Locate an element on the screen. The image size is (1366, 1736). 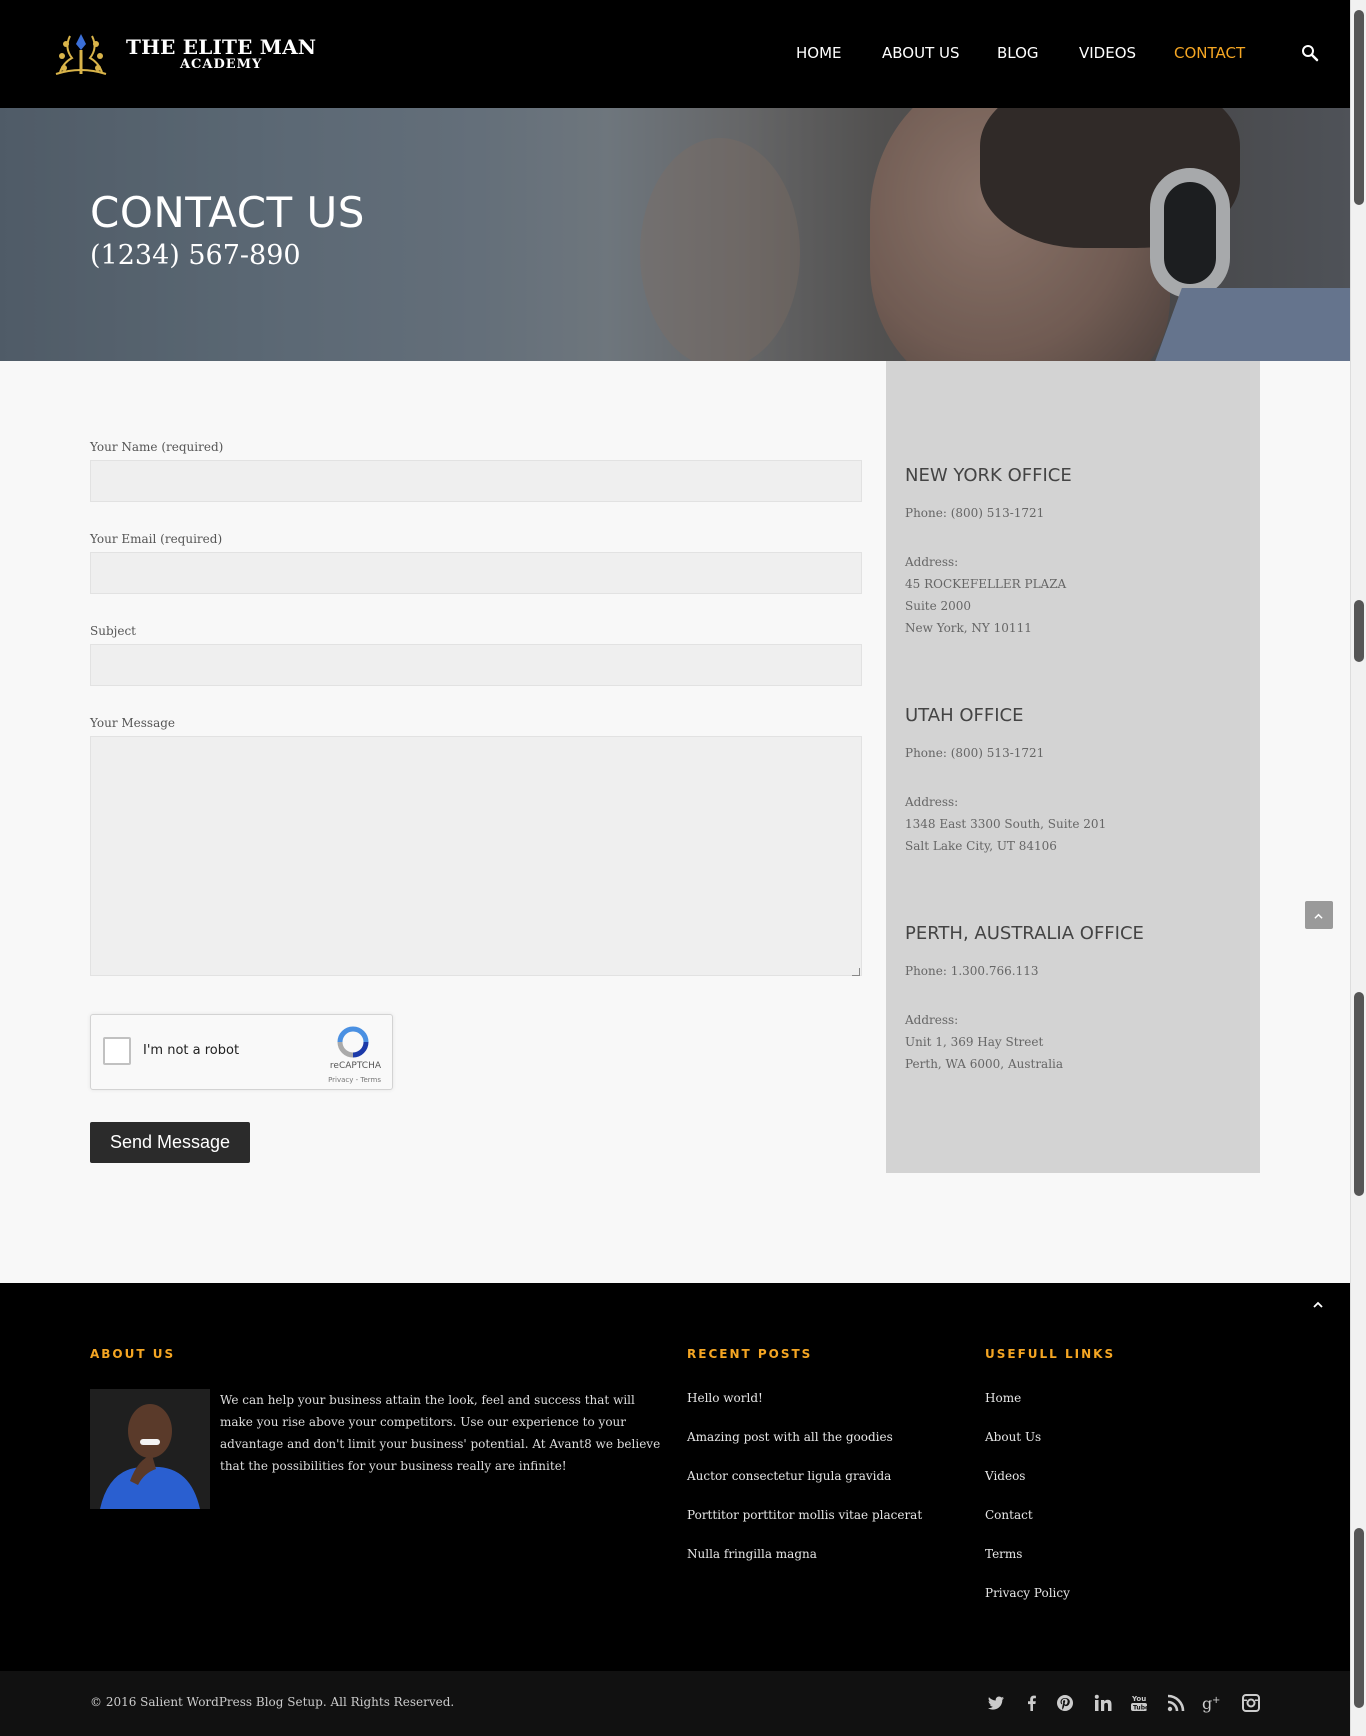
send-message-button: Send Message is located at coordinates (170, 1142).